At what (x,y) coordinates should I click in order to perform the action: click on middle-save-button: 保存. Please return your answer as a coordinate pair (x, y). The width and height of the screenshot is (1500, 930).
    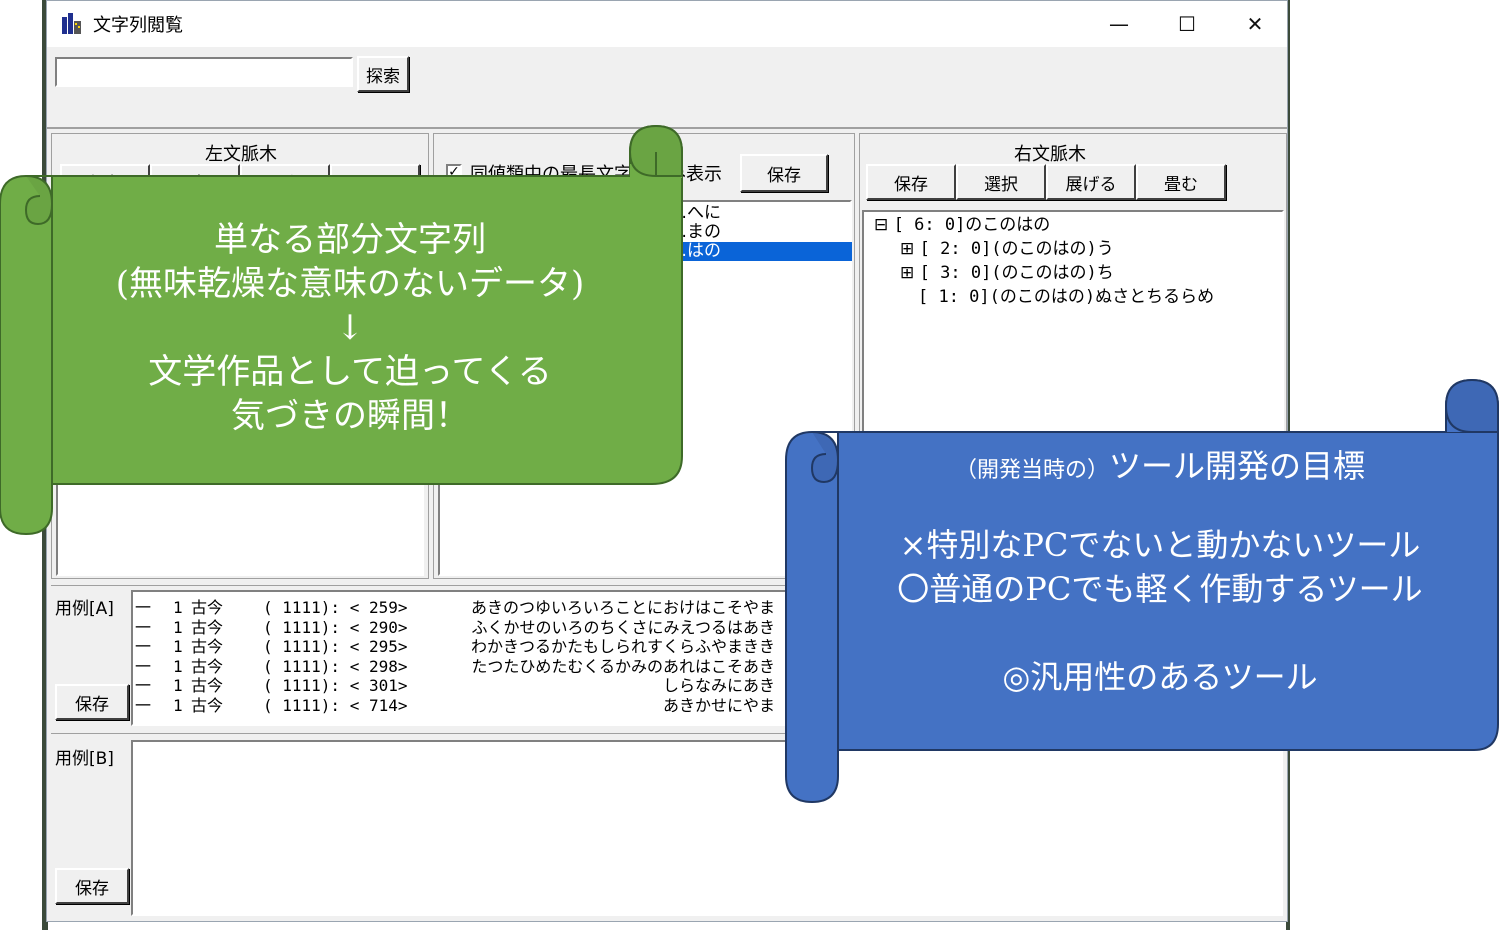
    Looking at the image, I should click on (784, 173).